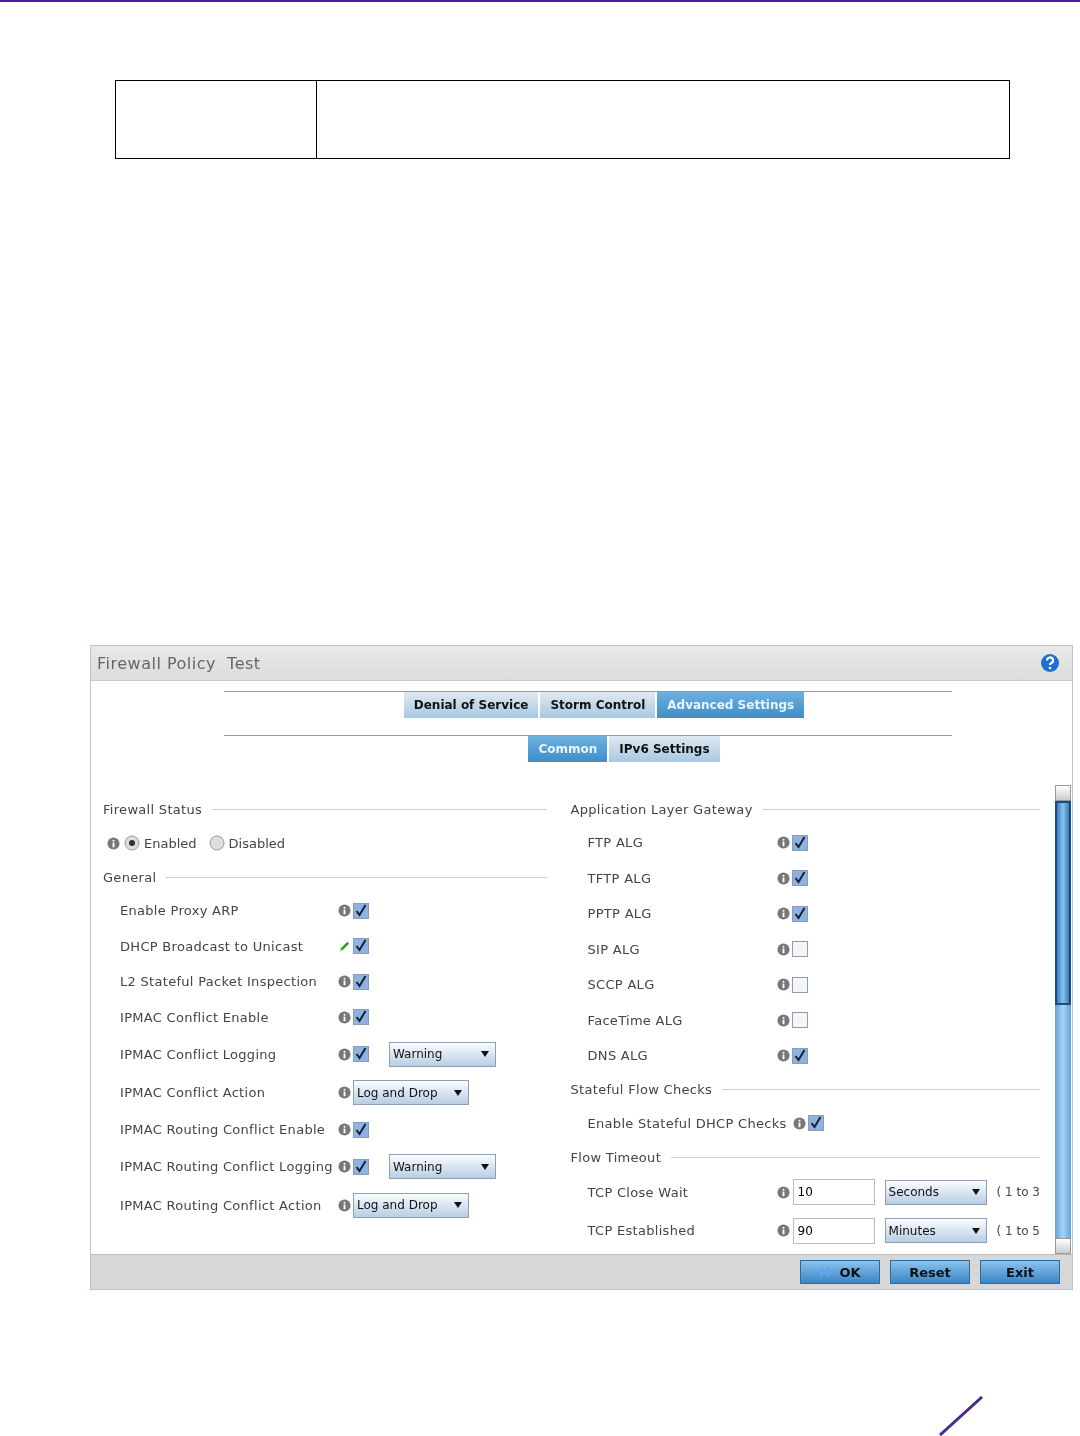 The width and height of the screenshot is (1080, 1436). Describe the element at coordinates (130, 877) in the screenshot. I see `section-title: General` at that location.